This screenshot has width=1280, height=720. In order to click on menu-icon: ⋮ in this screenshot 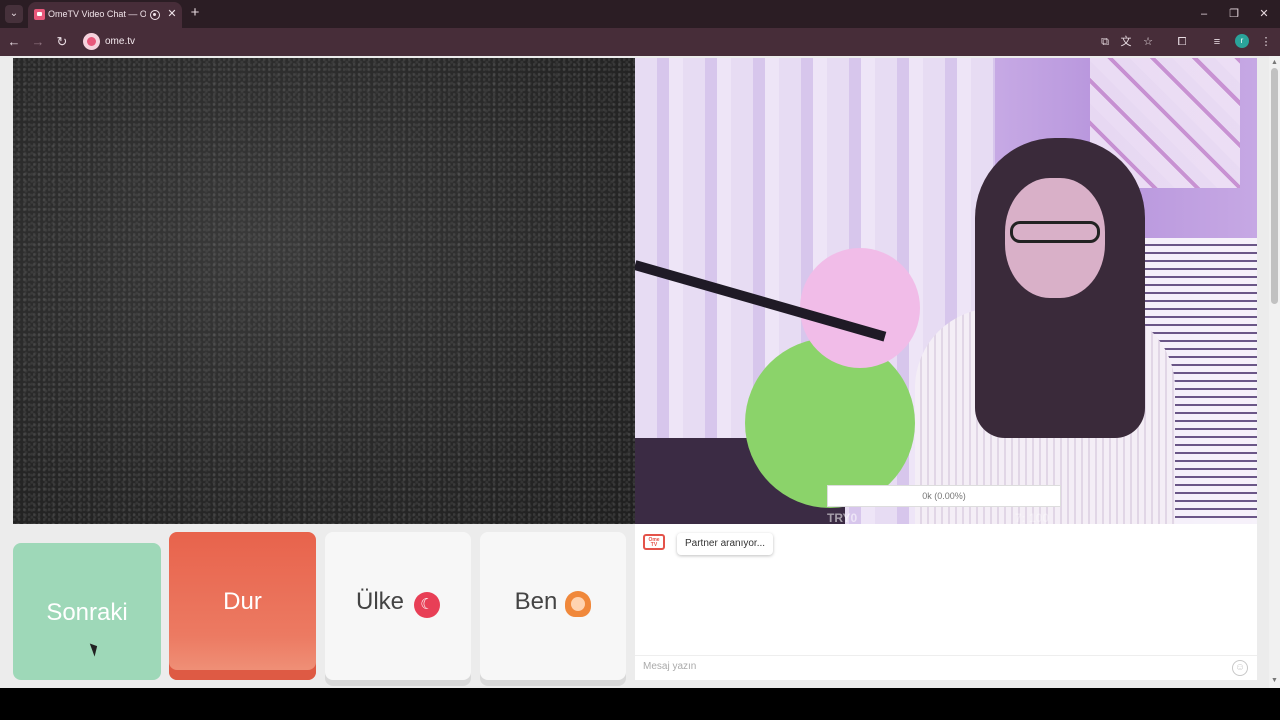, I will do `click(1266, 42)`.